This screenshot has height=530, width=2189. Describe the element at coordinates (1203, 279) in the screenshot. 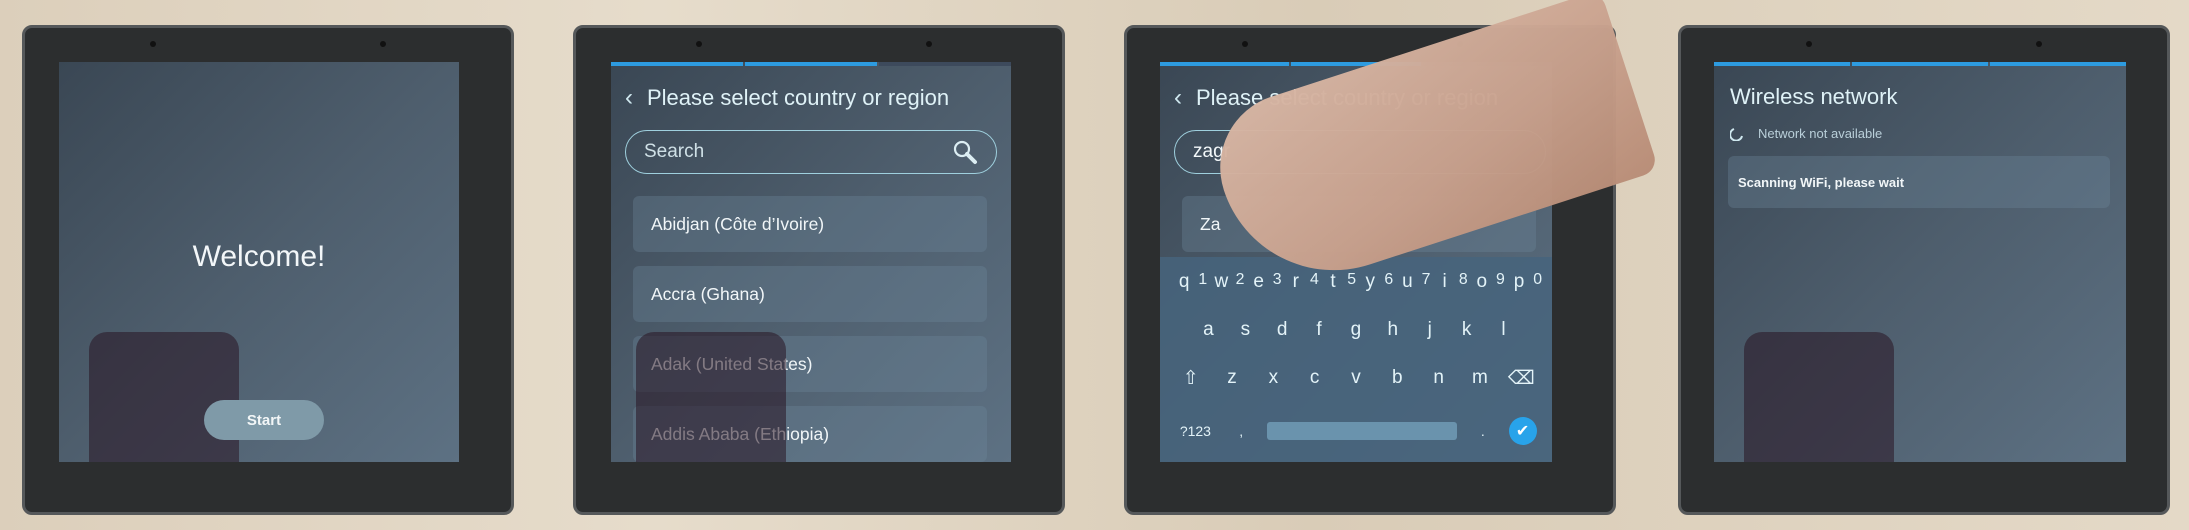

I see `key-hint: 1` at that location.